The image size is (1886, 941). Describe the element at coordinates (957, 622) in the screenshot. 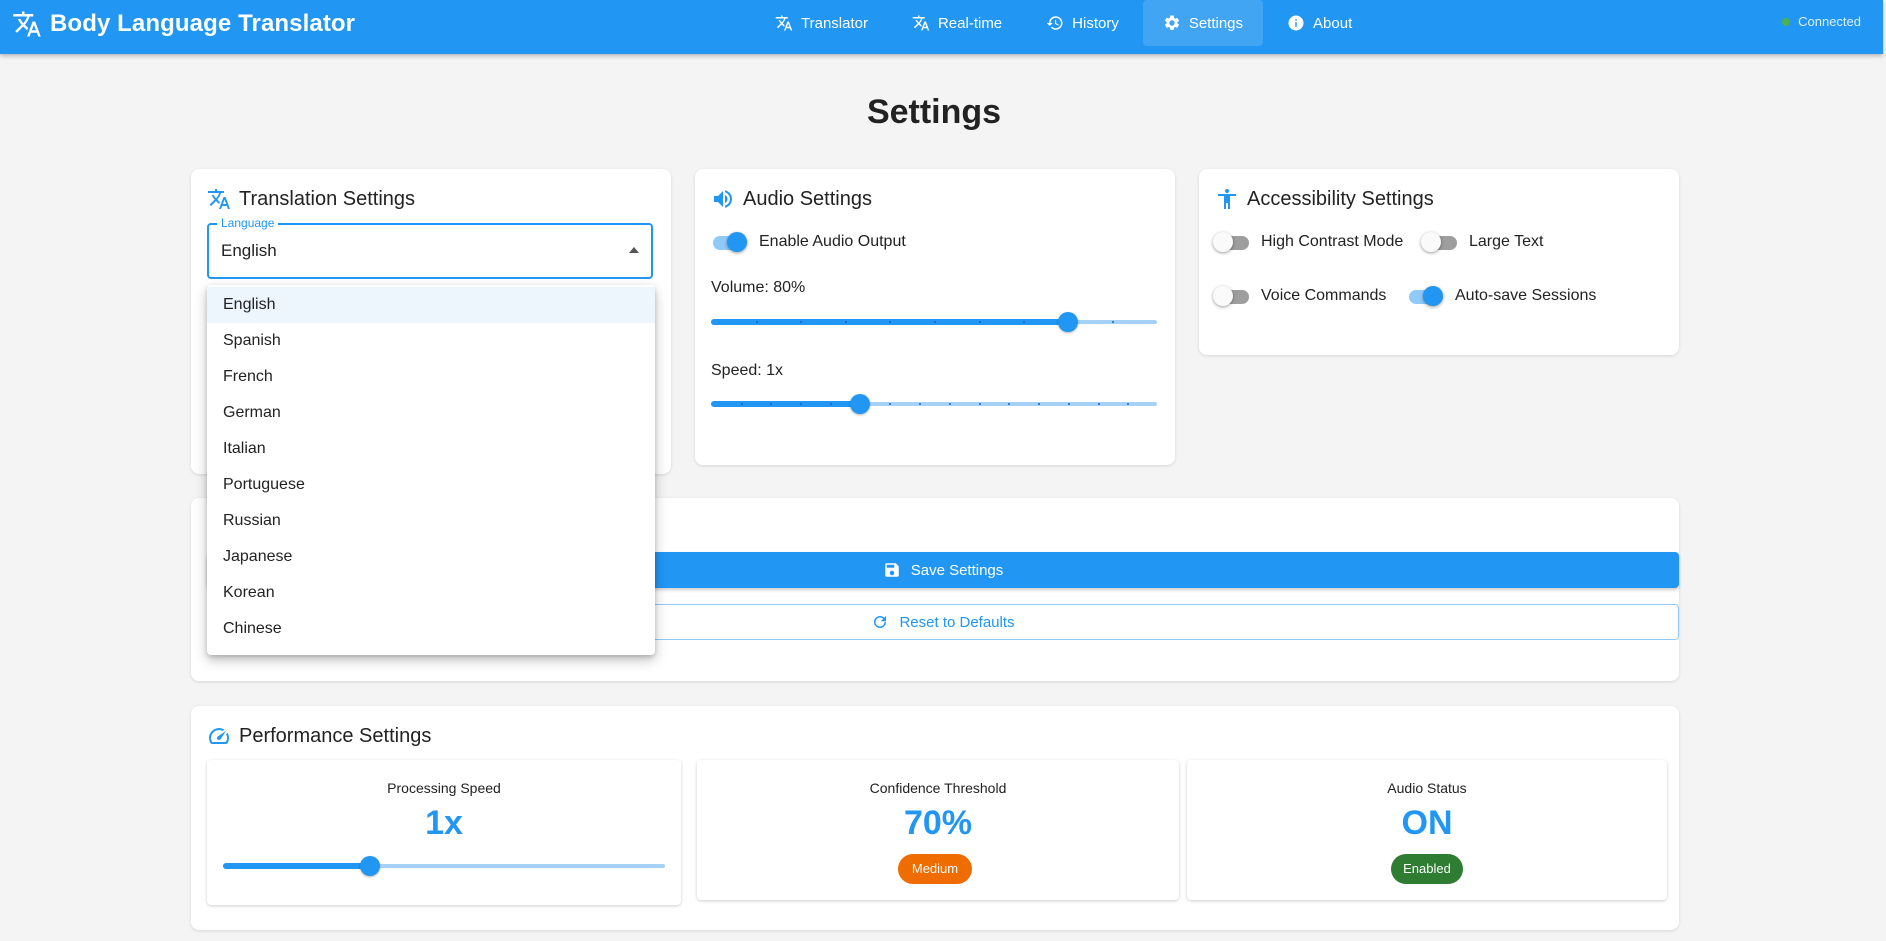

I see `button-label: Reset to Defaults` at that location.